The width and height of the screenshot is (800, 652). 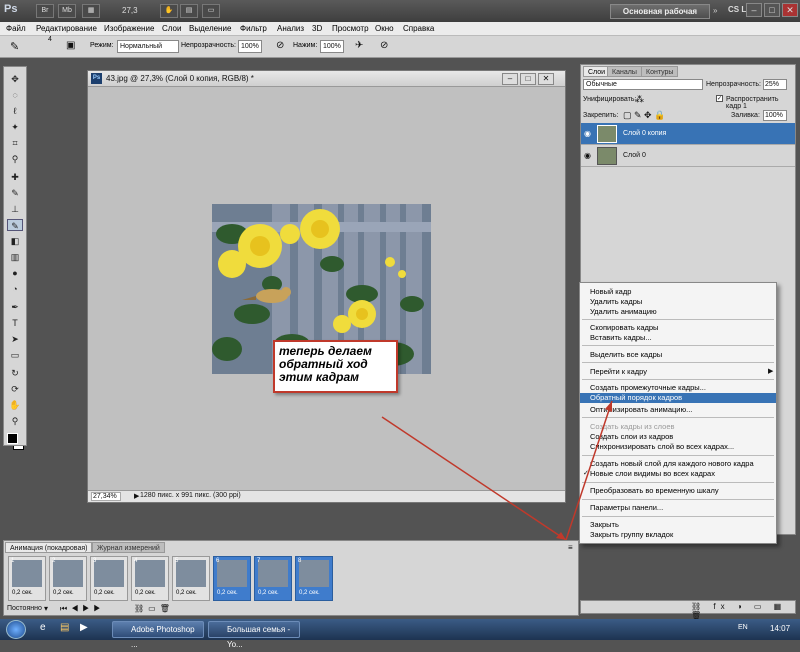 I want to click on menu-edit: Редактирование, so click(x=66, y=28).